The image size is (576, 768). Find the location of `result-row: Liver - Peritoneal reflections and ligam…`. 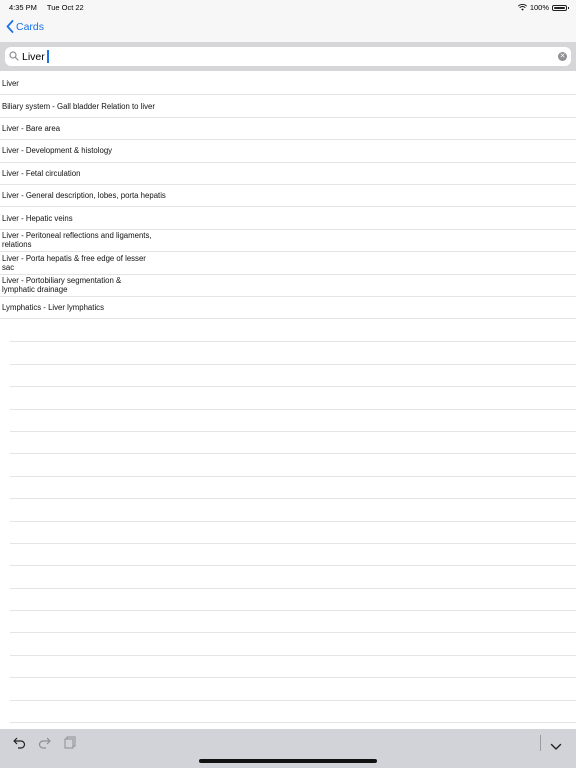

result-row: Liver - Peritoneal reflections and ligam… is located at coordinates (288, 241).